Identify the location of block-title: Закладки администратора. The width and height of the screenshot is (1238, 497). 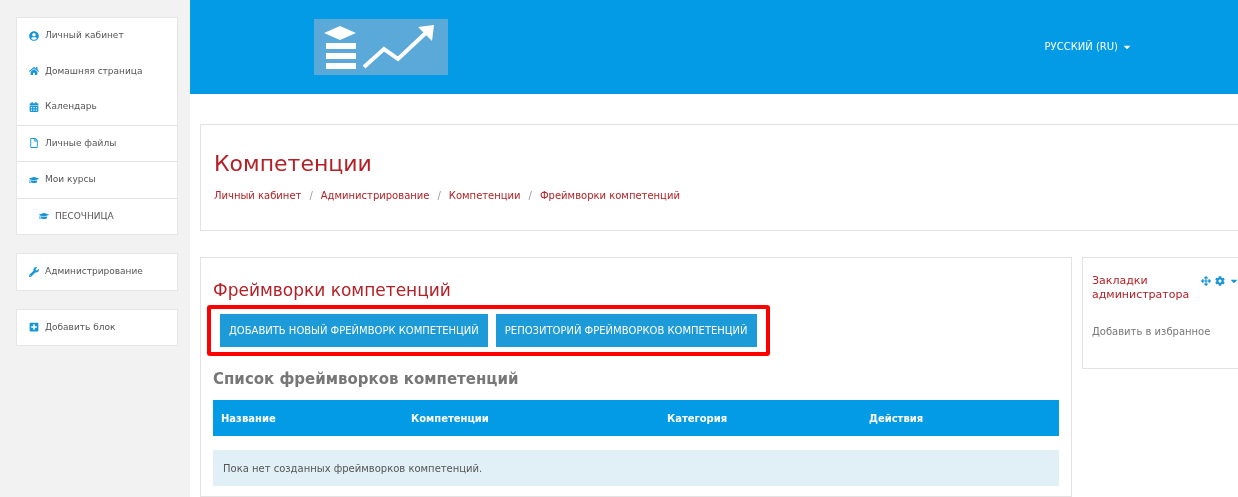
(1140, 288).